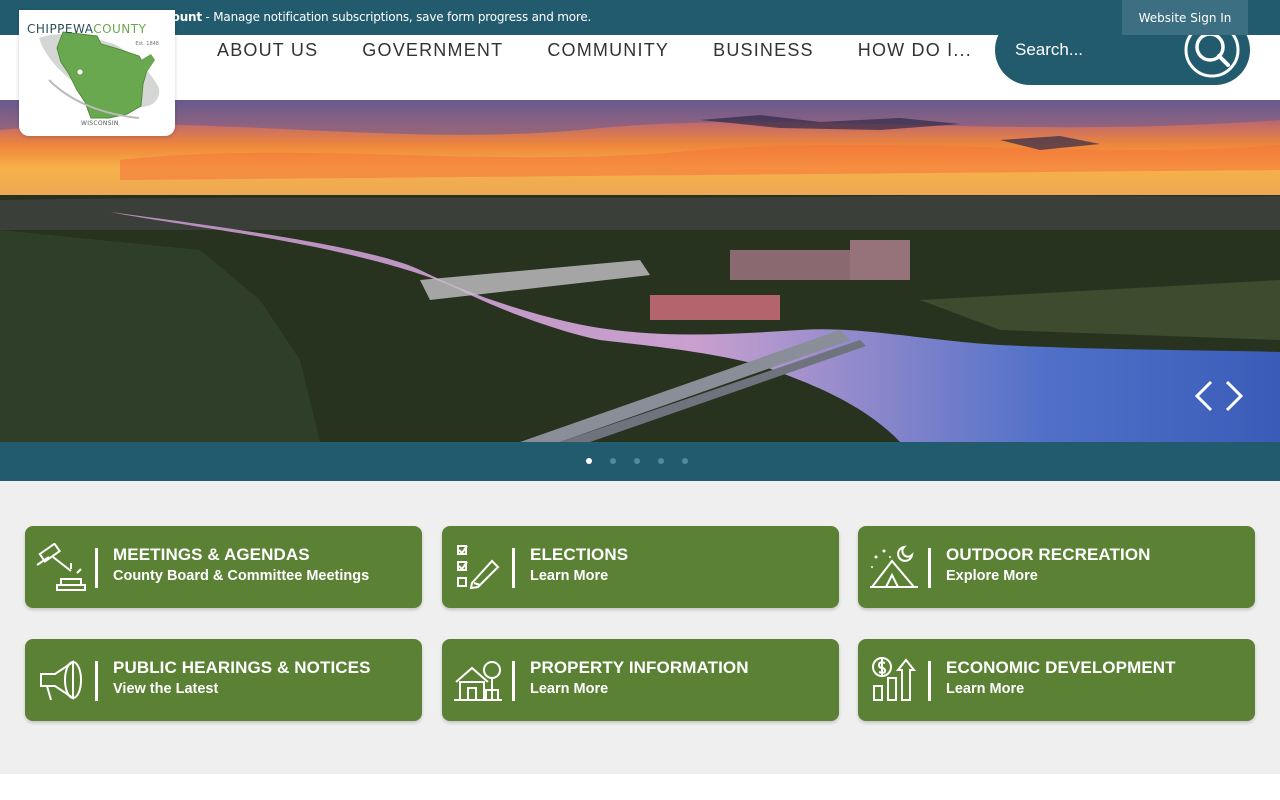  I want to click on nav-about-us: ABOUT US, so click(267, 51).